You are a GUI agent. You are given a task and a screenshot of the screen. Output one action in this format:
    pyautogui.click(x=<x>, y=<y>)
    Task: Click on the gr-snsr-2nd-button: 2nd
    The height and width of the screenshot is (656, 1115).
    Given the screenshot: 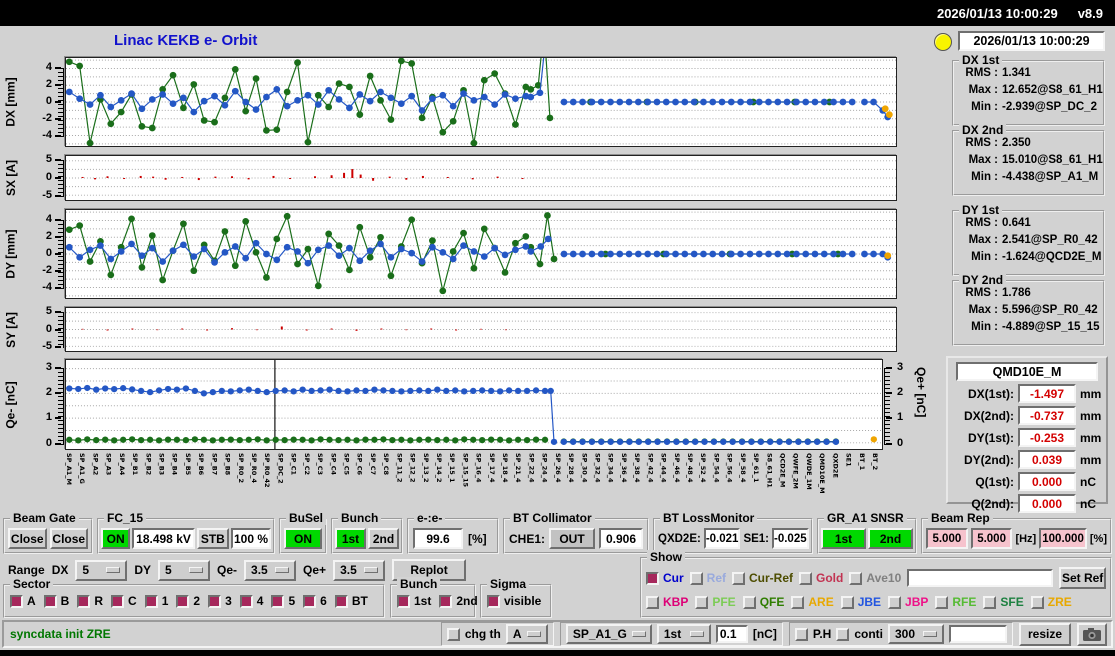 What is the action you would take?
    pyautogui.click(x=890, y=538)
    